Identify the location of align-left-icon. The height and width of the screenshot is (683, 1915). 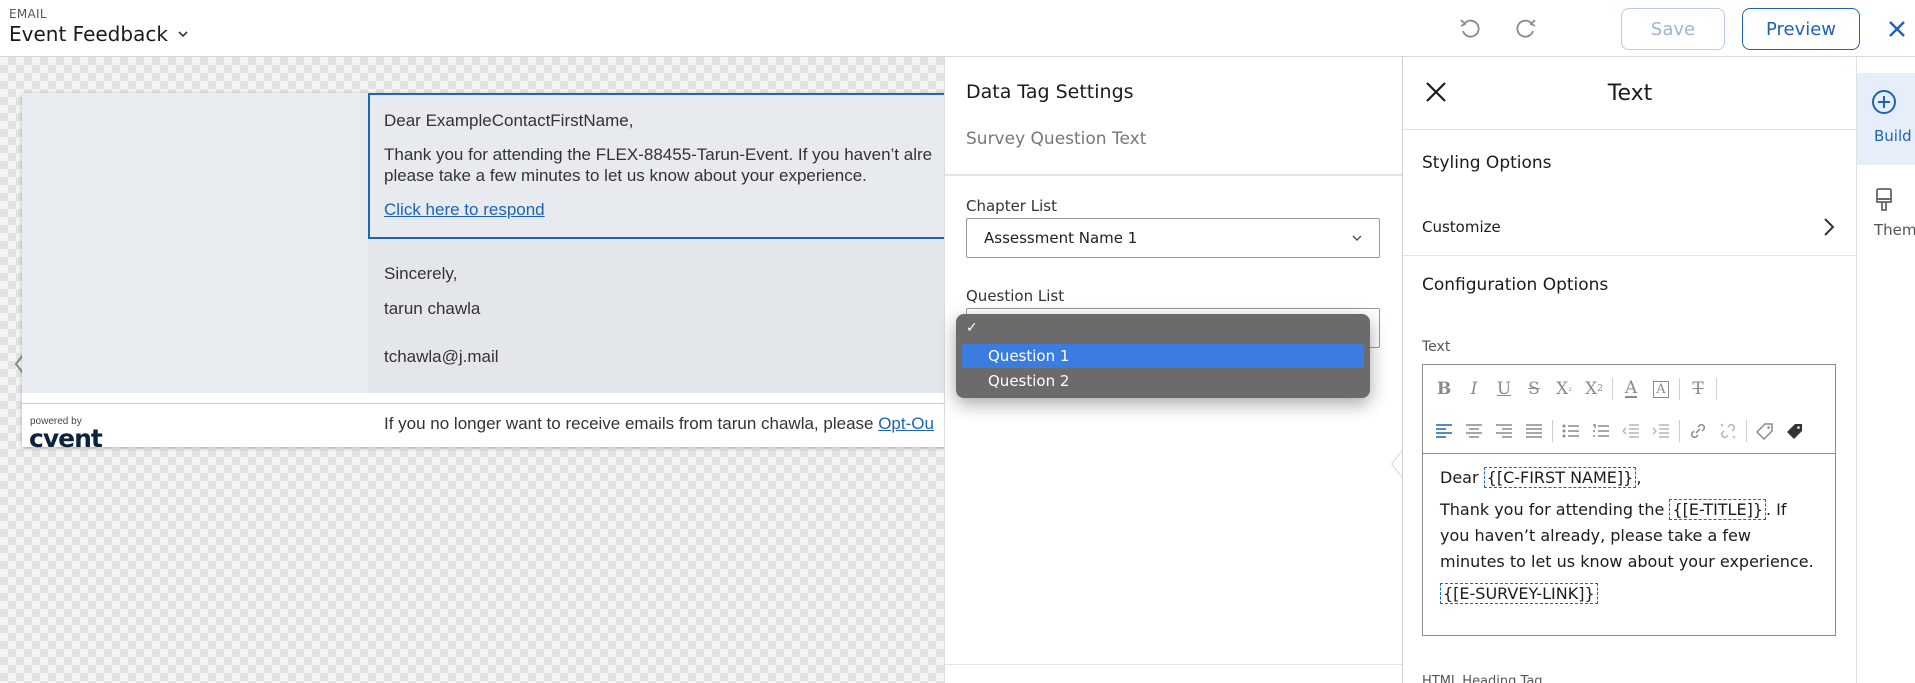
(1444, 431).